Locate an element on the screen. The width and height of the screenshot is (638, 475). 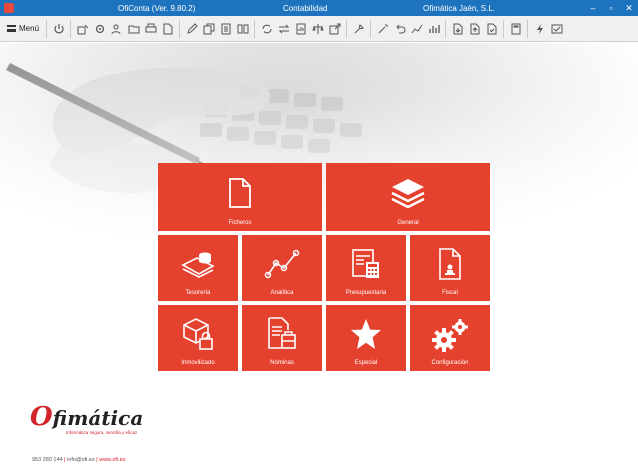
tile-configuracion: Configuración is located at coordinates (450, 338).